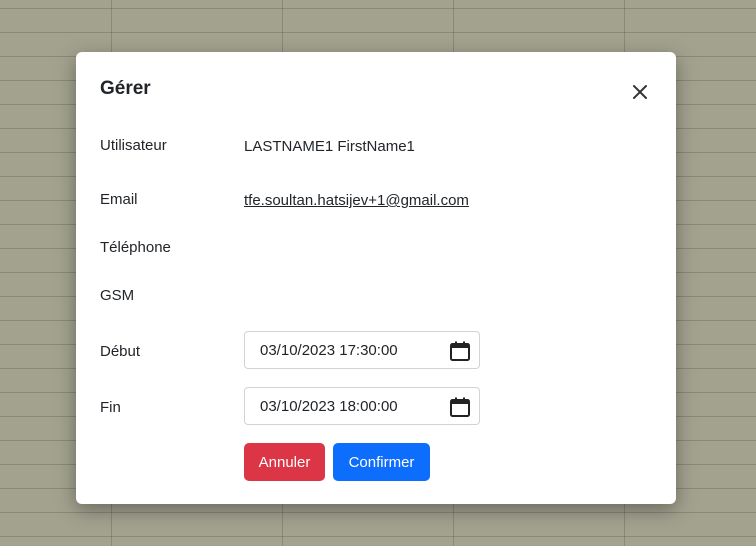 The height and width of the screenshot is (546, 756). What do you see at coordinates (381, 462) in the screenshot?
I see `confirm-button: Confirmer` at bounding box center [381, 462].